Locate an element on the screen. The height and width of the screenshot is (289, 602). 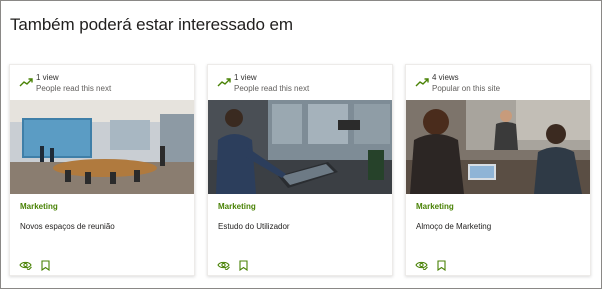
view-count: 4 views is located at coordinates (445, 77).